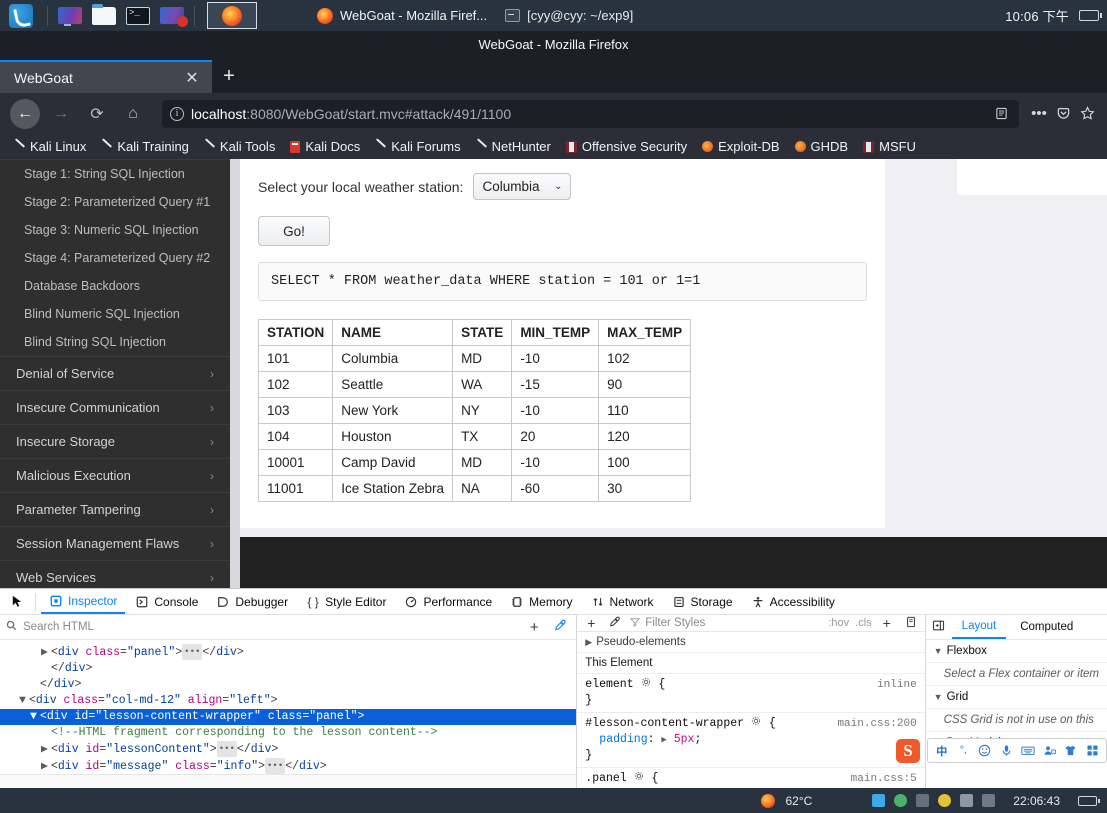 The height and width of the screenshot is (813, 1107). I want to click on css-rule-source: main.css:200, so click(876, 724).